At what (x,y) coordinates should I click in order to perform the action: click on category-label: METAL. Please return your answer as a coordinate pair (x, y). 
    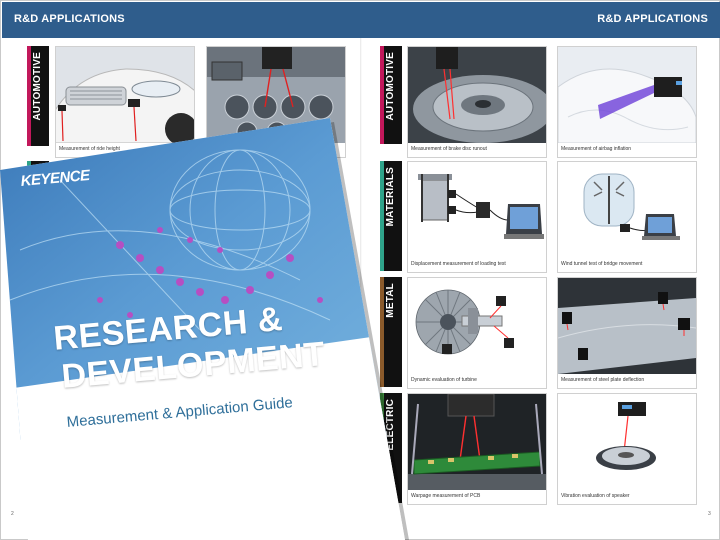
    Looking at the image, I should click on (390, 300).